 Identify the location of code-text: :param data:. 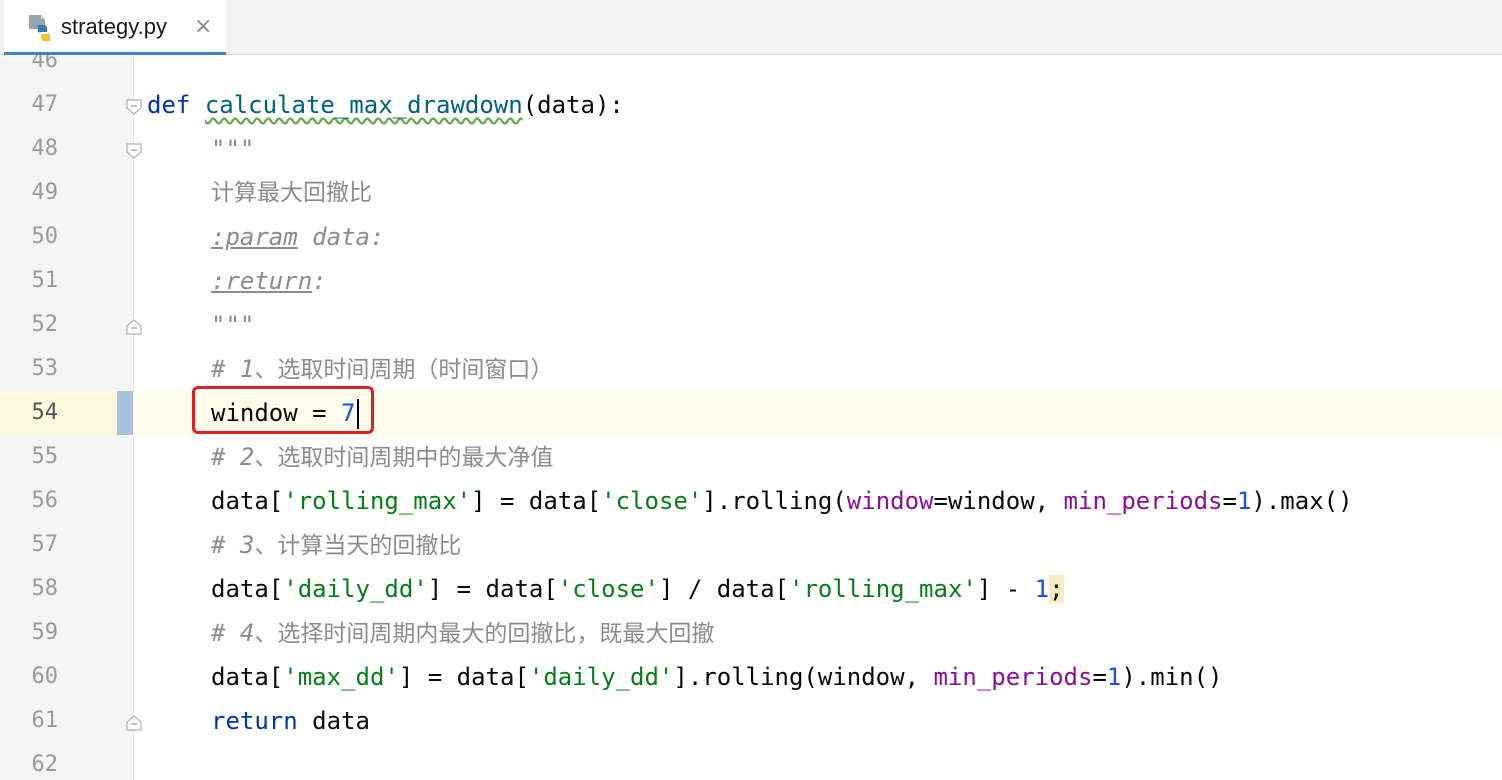
(298, 237).